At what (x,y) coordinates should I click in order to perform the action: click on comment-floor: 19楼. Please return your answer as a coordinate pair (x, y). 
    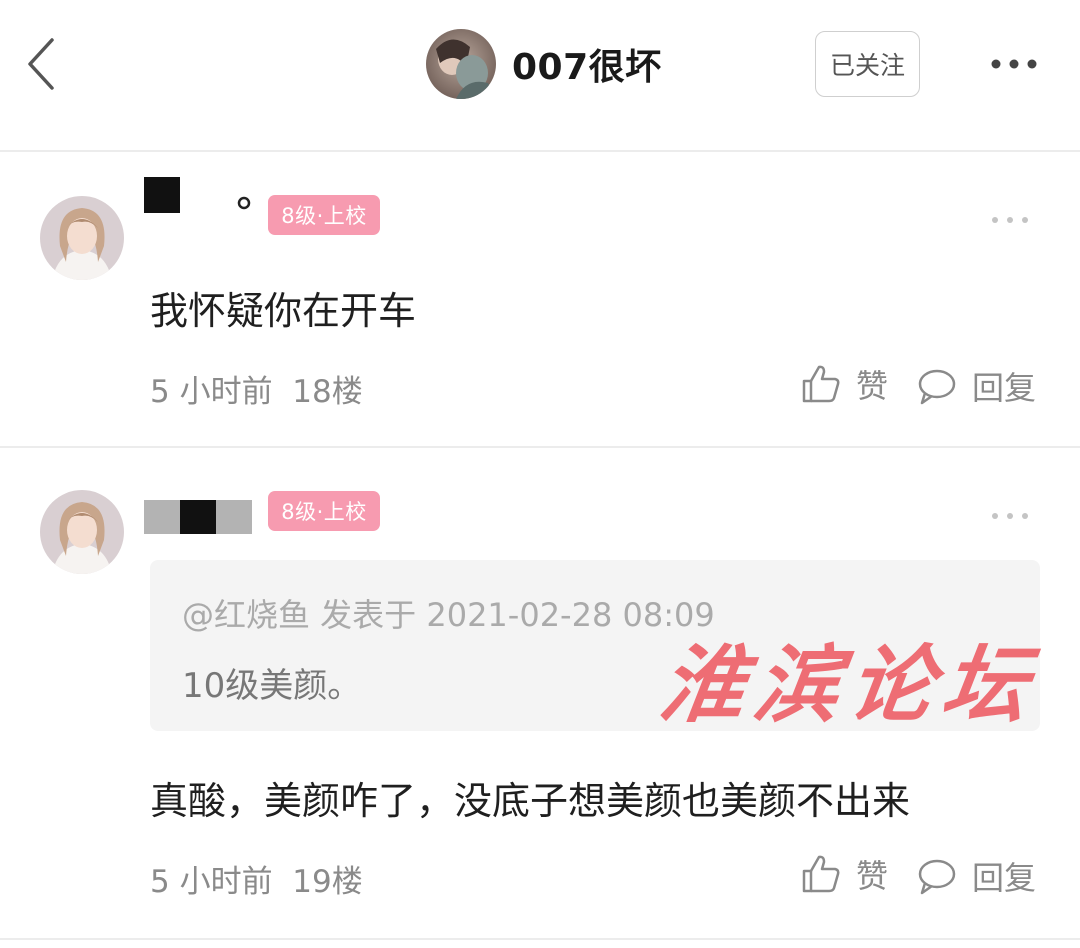
    Looking at the image, I should click on (327, 882).